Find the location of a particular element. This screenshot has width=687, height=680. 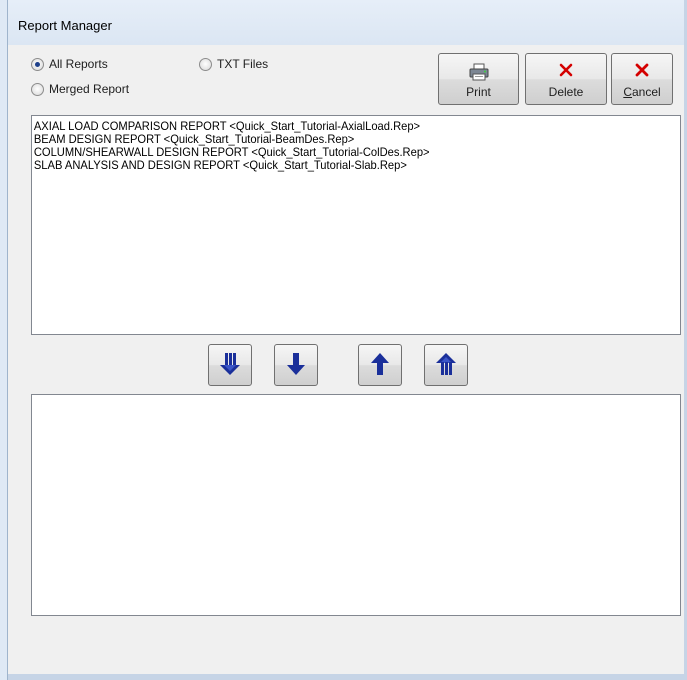

move-all-up-button is located at coordinates (446, 365).